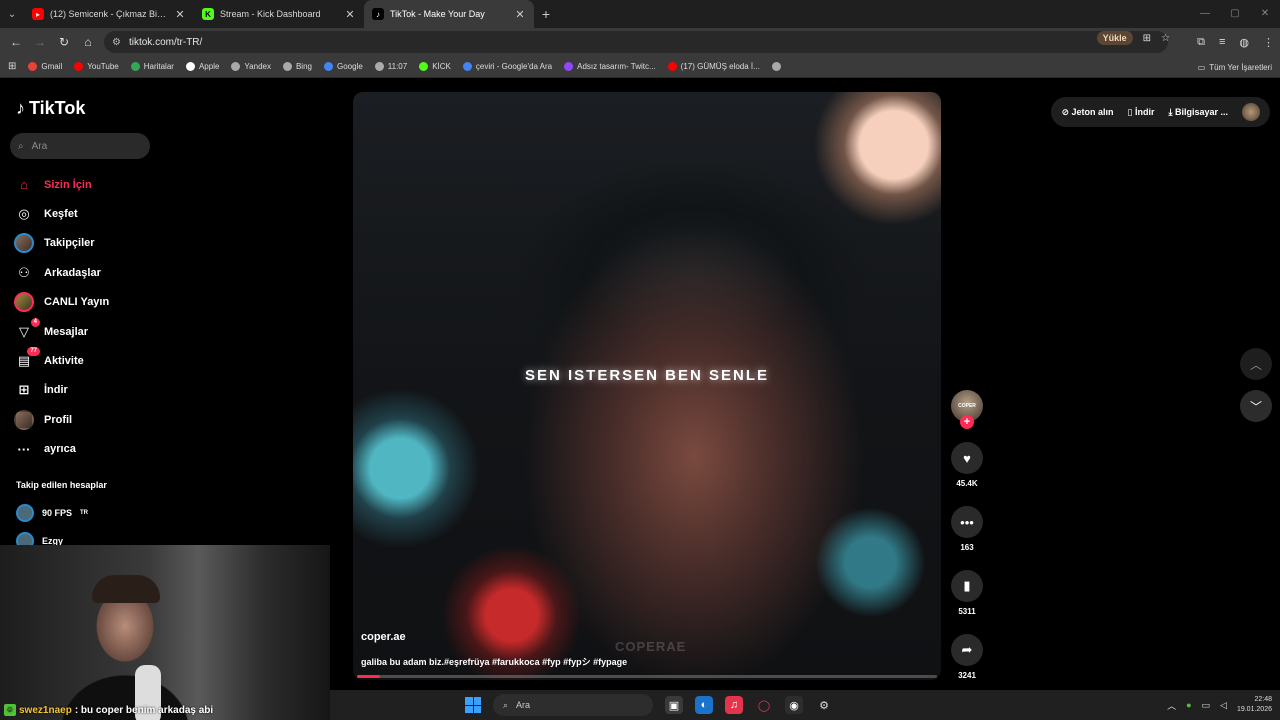 This screenshot has height=720, width=1280. What do you see at coordinates (1265, 14) in the screenshot?
I see `close-window-button: ✕` at bounding box center [1265, 14].